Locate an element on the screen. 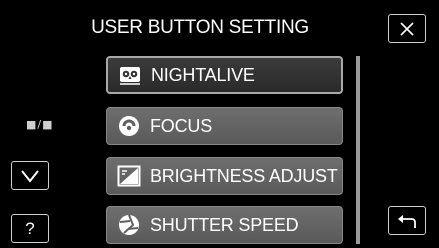 This screenshot has height=248, width=439. help-button: ? is located at coordinates (30, 228).